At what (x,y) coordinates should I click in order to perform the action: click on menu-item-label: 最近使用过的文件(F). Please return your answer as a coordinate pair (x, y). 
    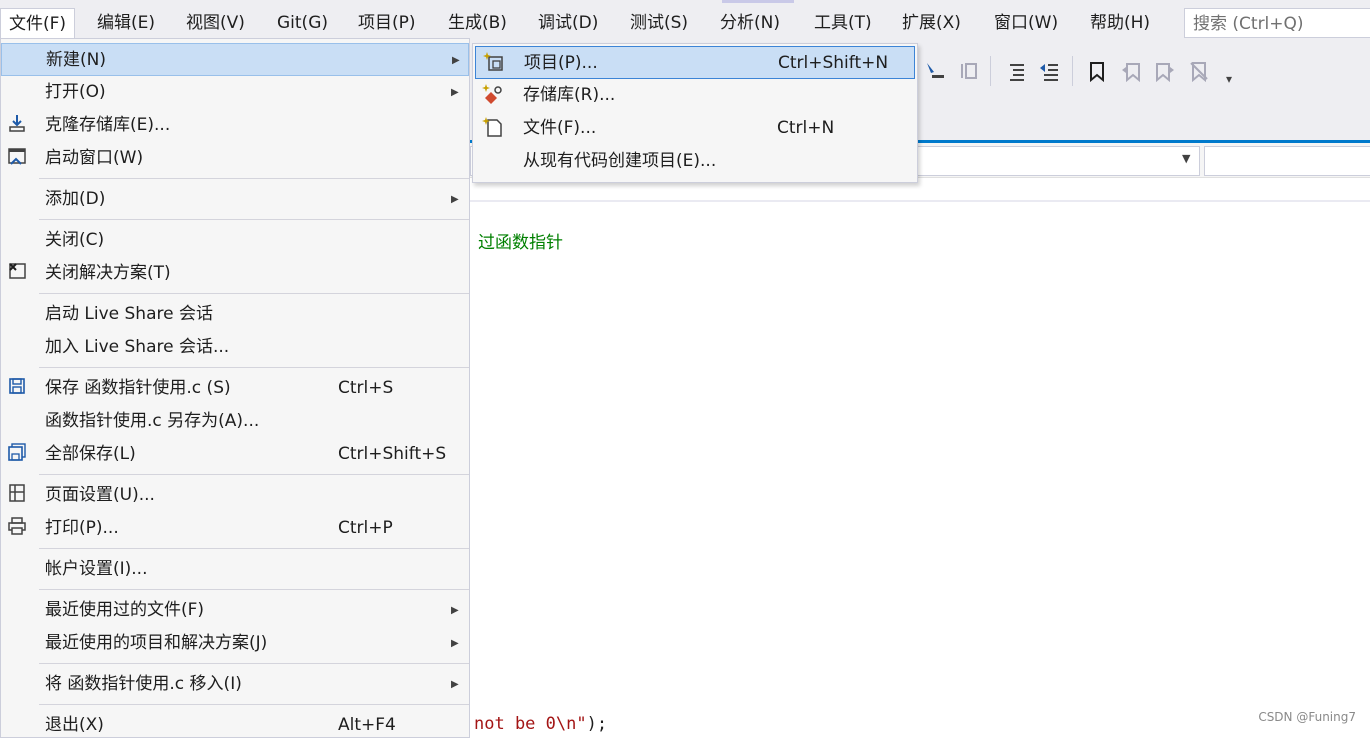
    Looking at the image, I should click on (125, 610).